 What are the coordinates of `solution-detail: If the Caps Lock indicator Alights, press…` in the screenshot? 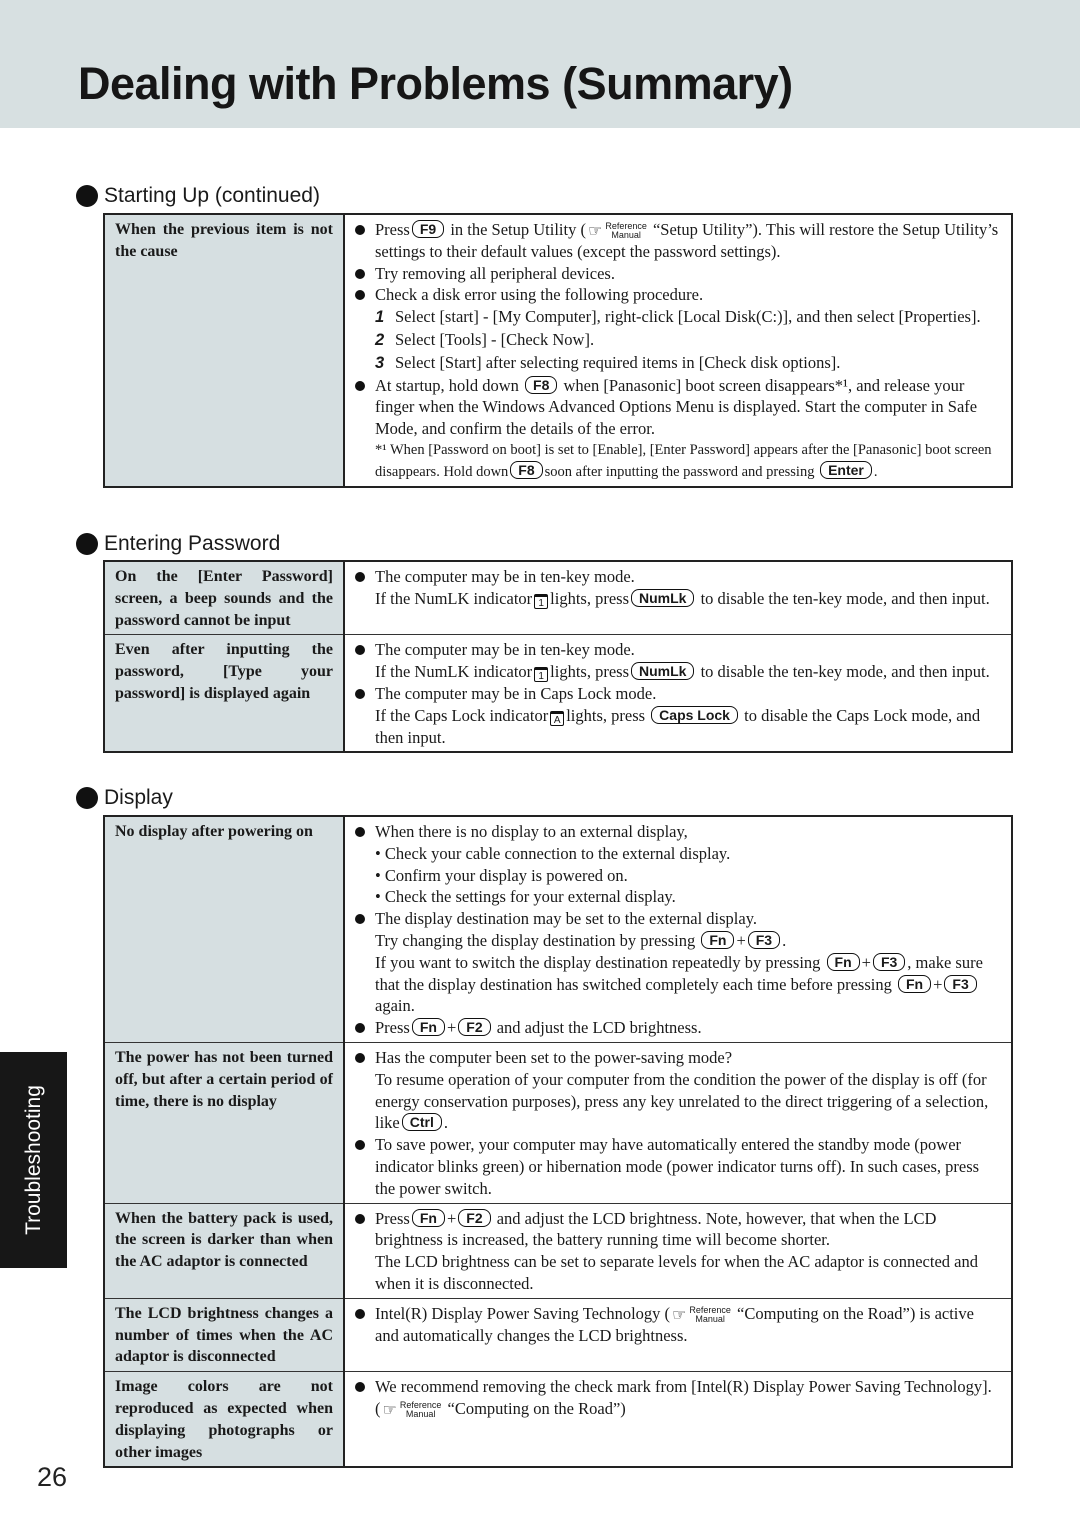 It's located at (678, 726).